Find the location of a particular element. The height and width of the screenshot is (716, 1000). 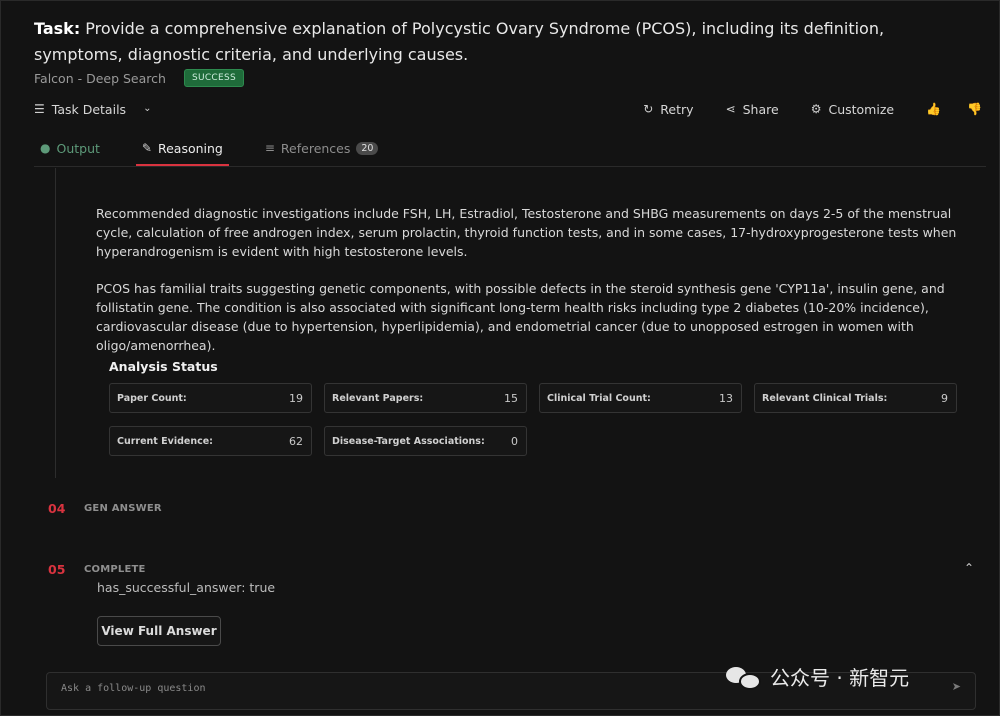

task-subline: Falcon - Deep Search SUCCESS is located at coordinates (139, 78).